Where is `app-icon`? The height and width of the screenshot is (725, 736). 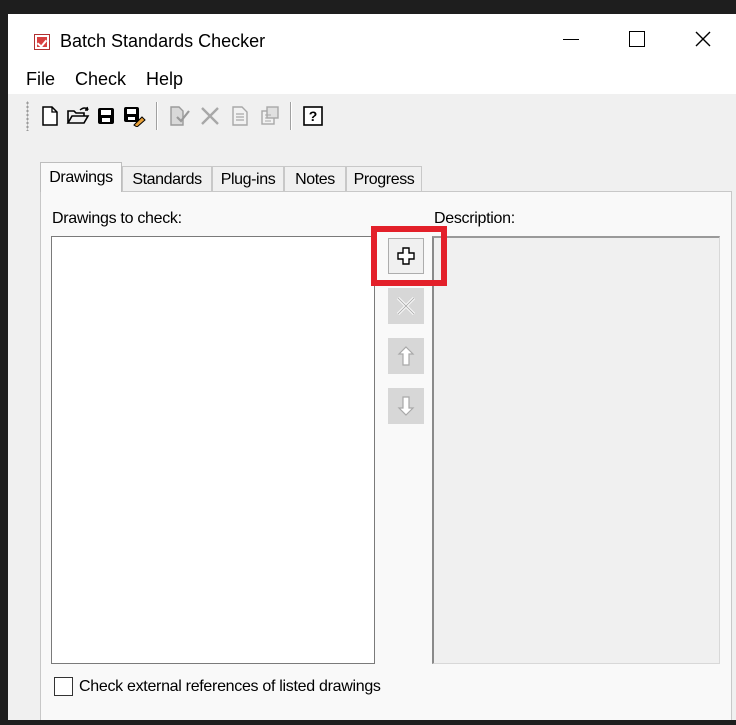 app-icon is located at coordinates (42, 42).